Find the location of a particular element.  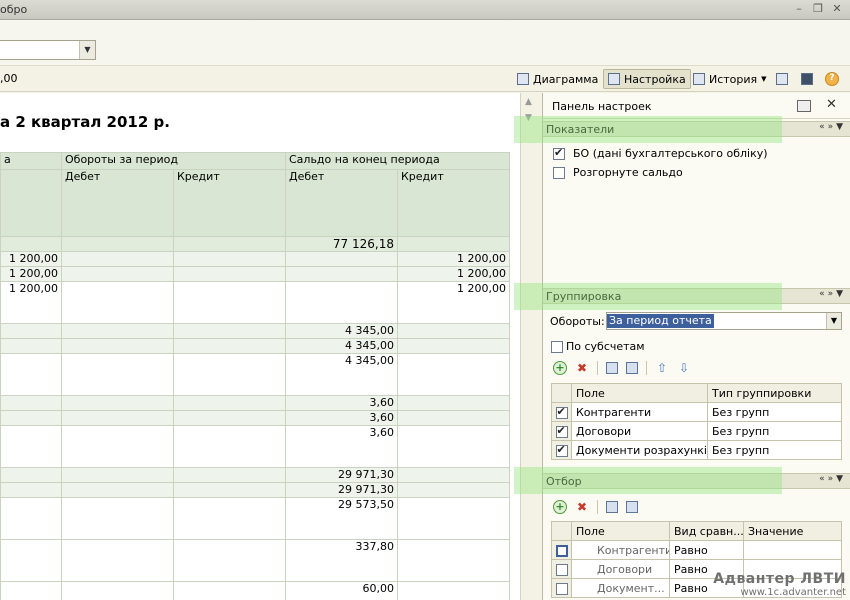

window-title: обро is located at coordinates (14, 9).